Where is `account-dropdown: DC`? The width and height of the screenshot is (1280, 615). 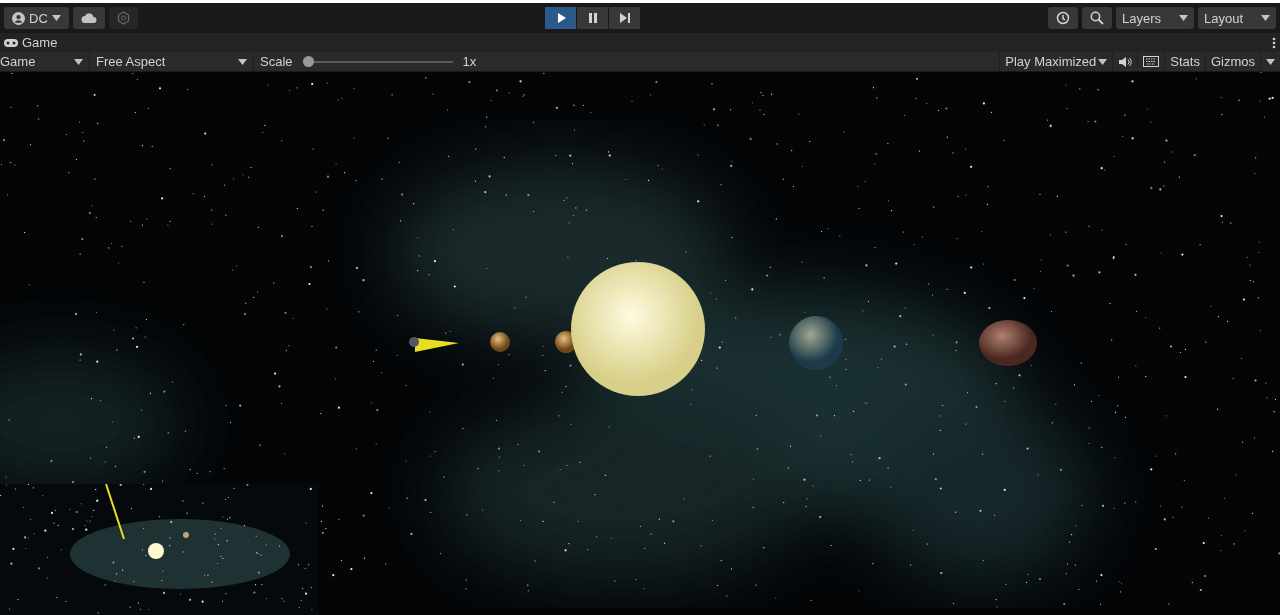 account-dropdown: DC is located at coordinates (36, 18).